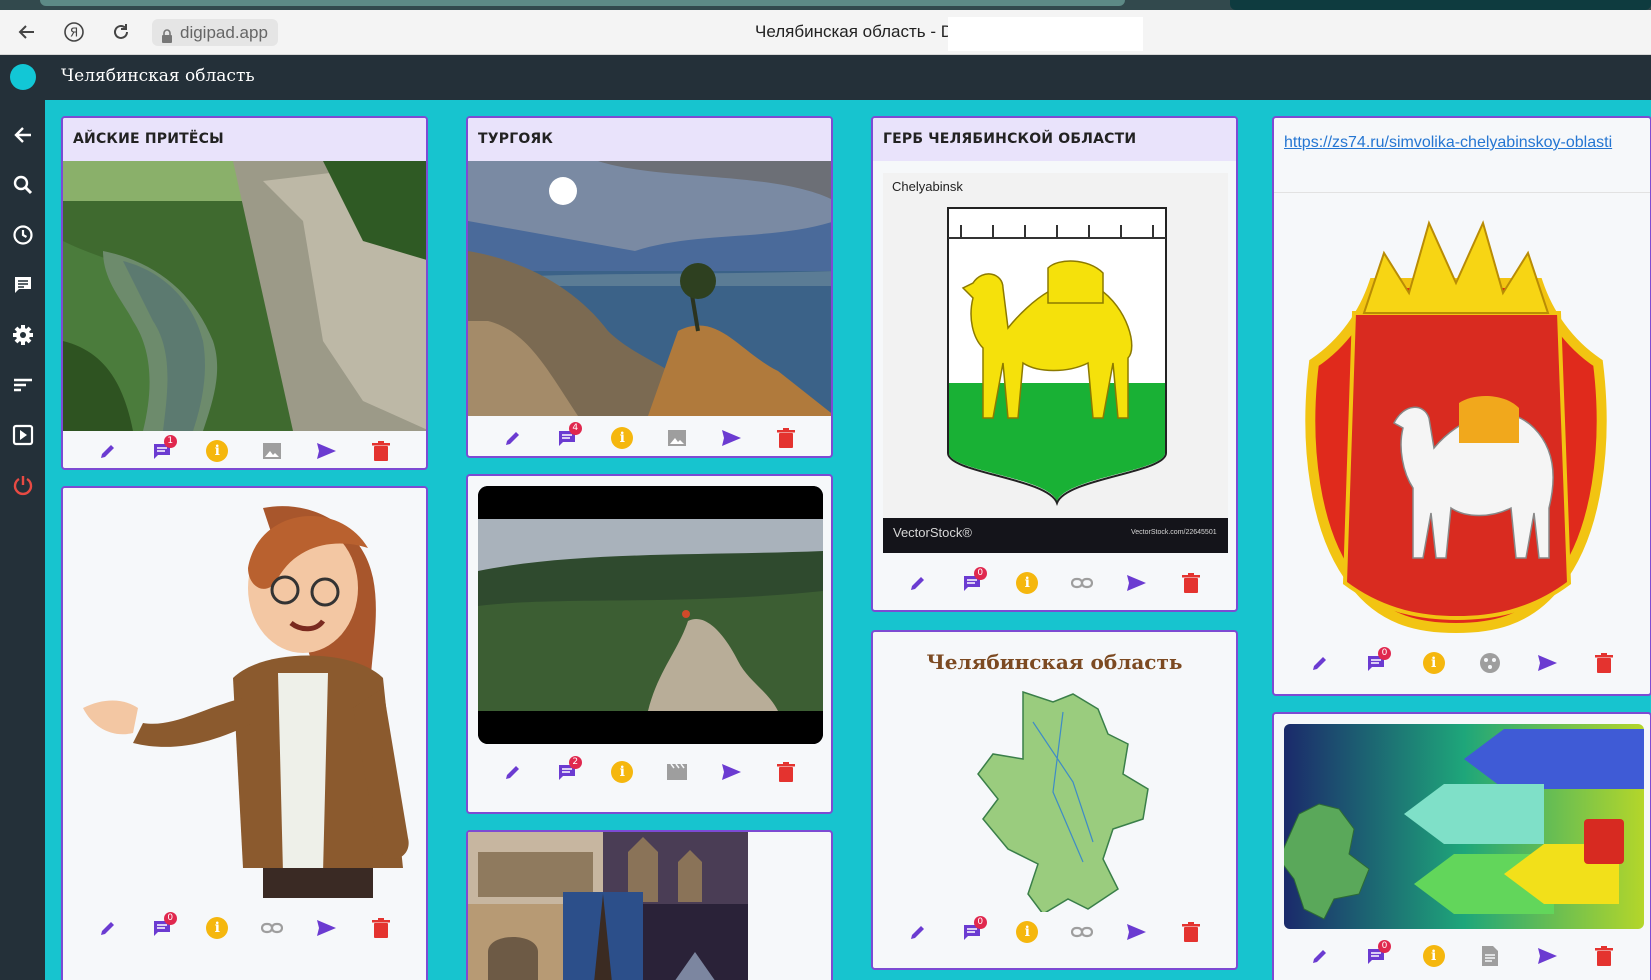 The width and height of the screenshot is (1651, 980). What do you see at coordinates (582, 3) in the screenshot?
I see `browser-tab-strip` at bounding box center [582, 3].